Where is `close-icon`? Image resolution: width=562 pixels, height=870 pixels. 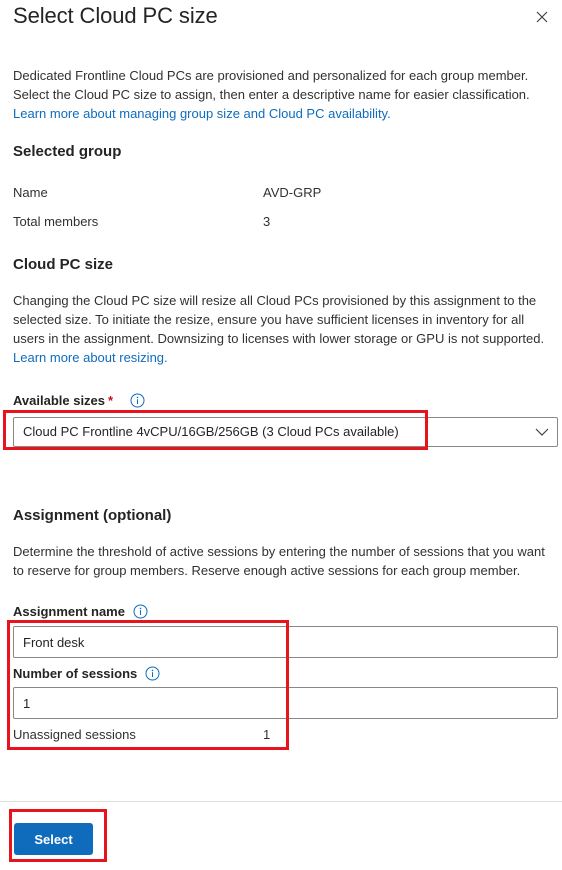 close-icon is located at coordinates (542, 17).